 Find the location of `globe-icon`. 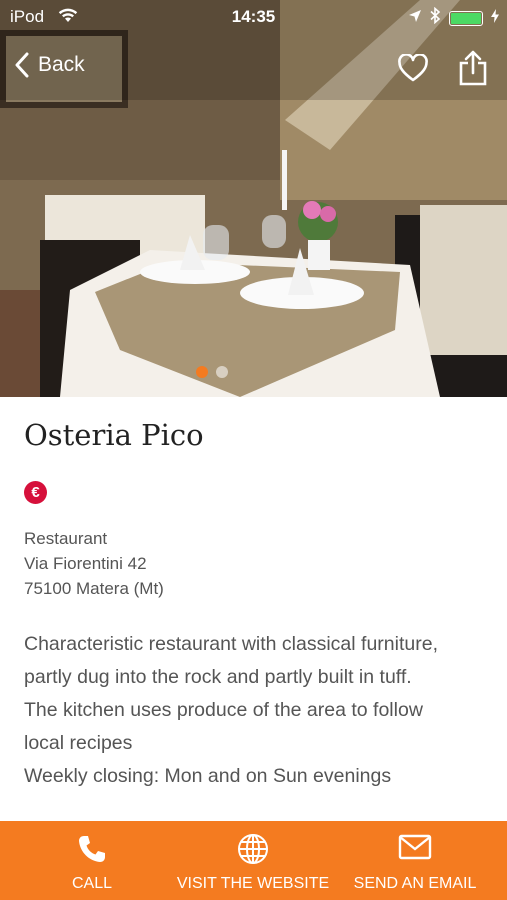

globe-icon is located at coordinates (253, 851).